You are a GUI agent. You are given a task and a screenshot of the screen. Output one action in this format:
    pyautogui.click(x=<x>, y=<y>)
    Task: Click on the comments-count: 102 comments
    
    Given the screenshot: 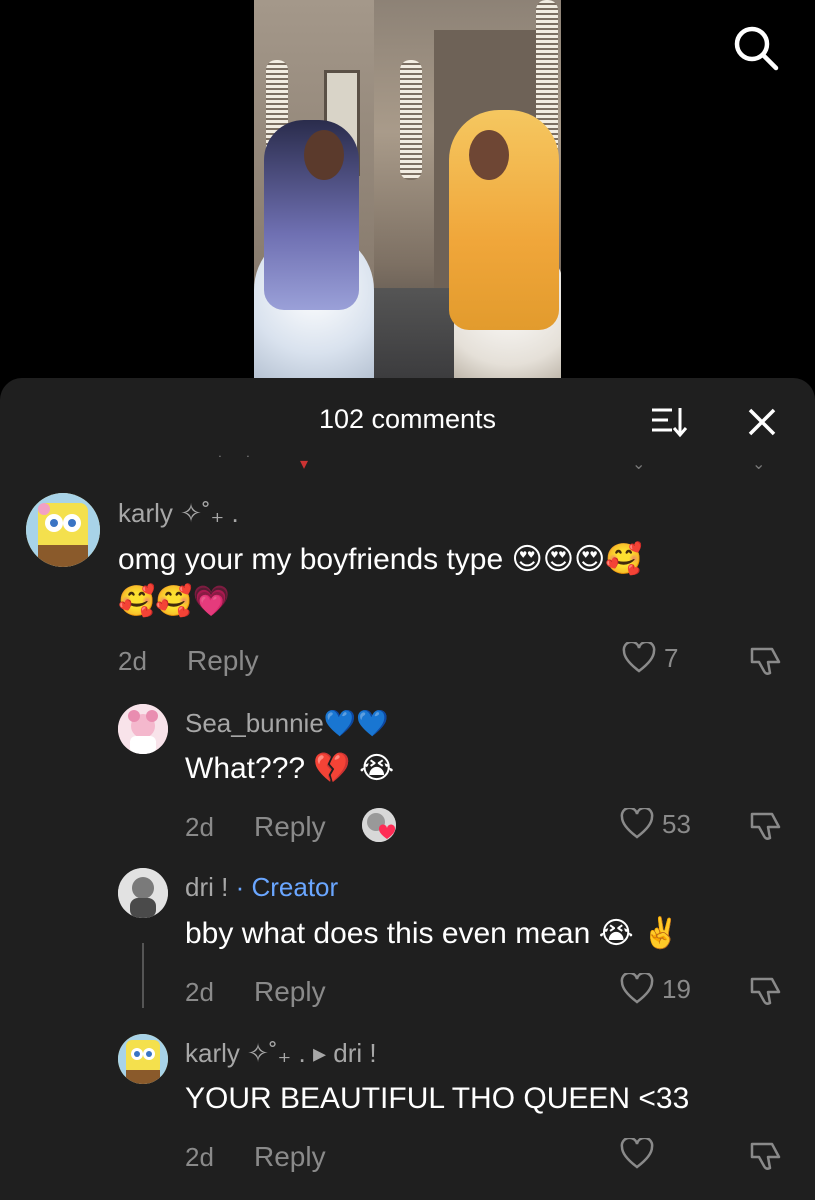 What is the action you would take?
    pyautogui.click(x=407, y=419)
    